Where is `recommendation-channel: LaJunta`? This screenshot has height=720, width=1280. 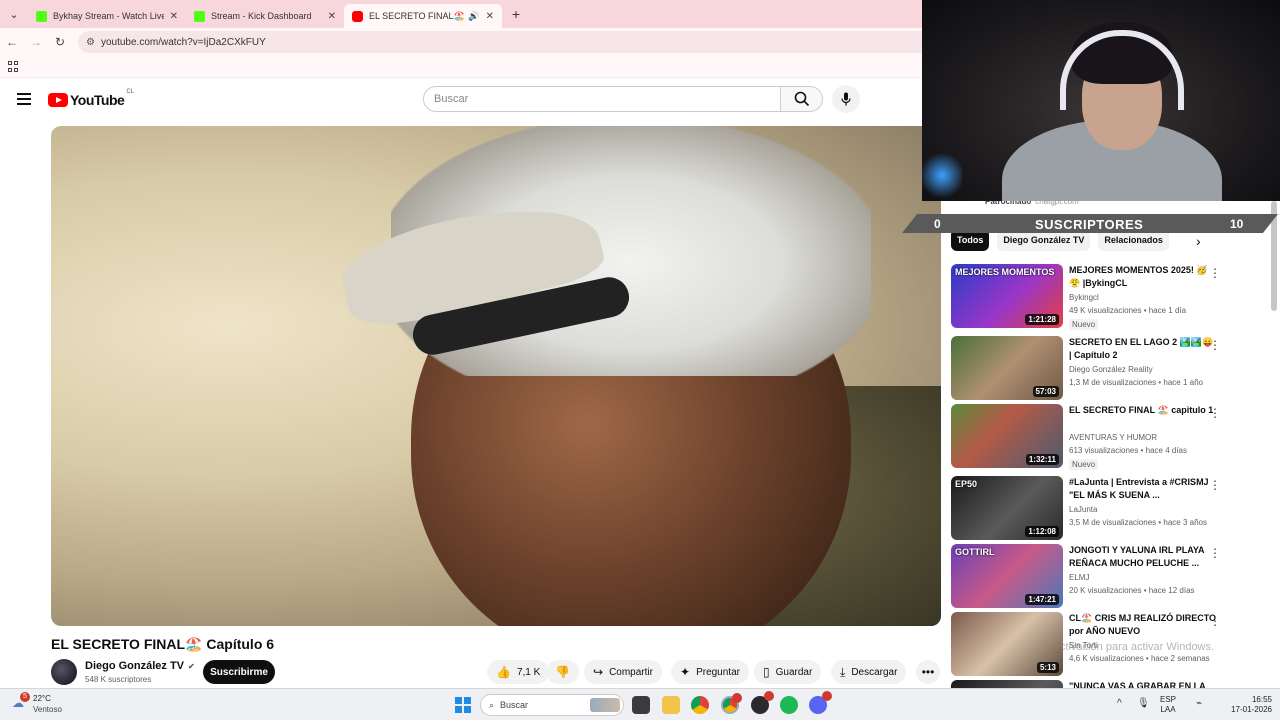 recommendation-channel: LaJunta is located at coordinates (1083, 509).